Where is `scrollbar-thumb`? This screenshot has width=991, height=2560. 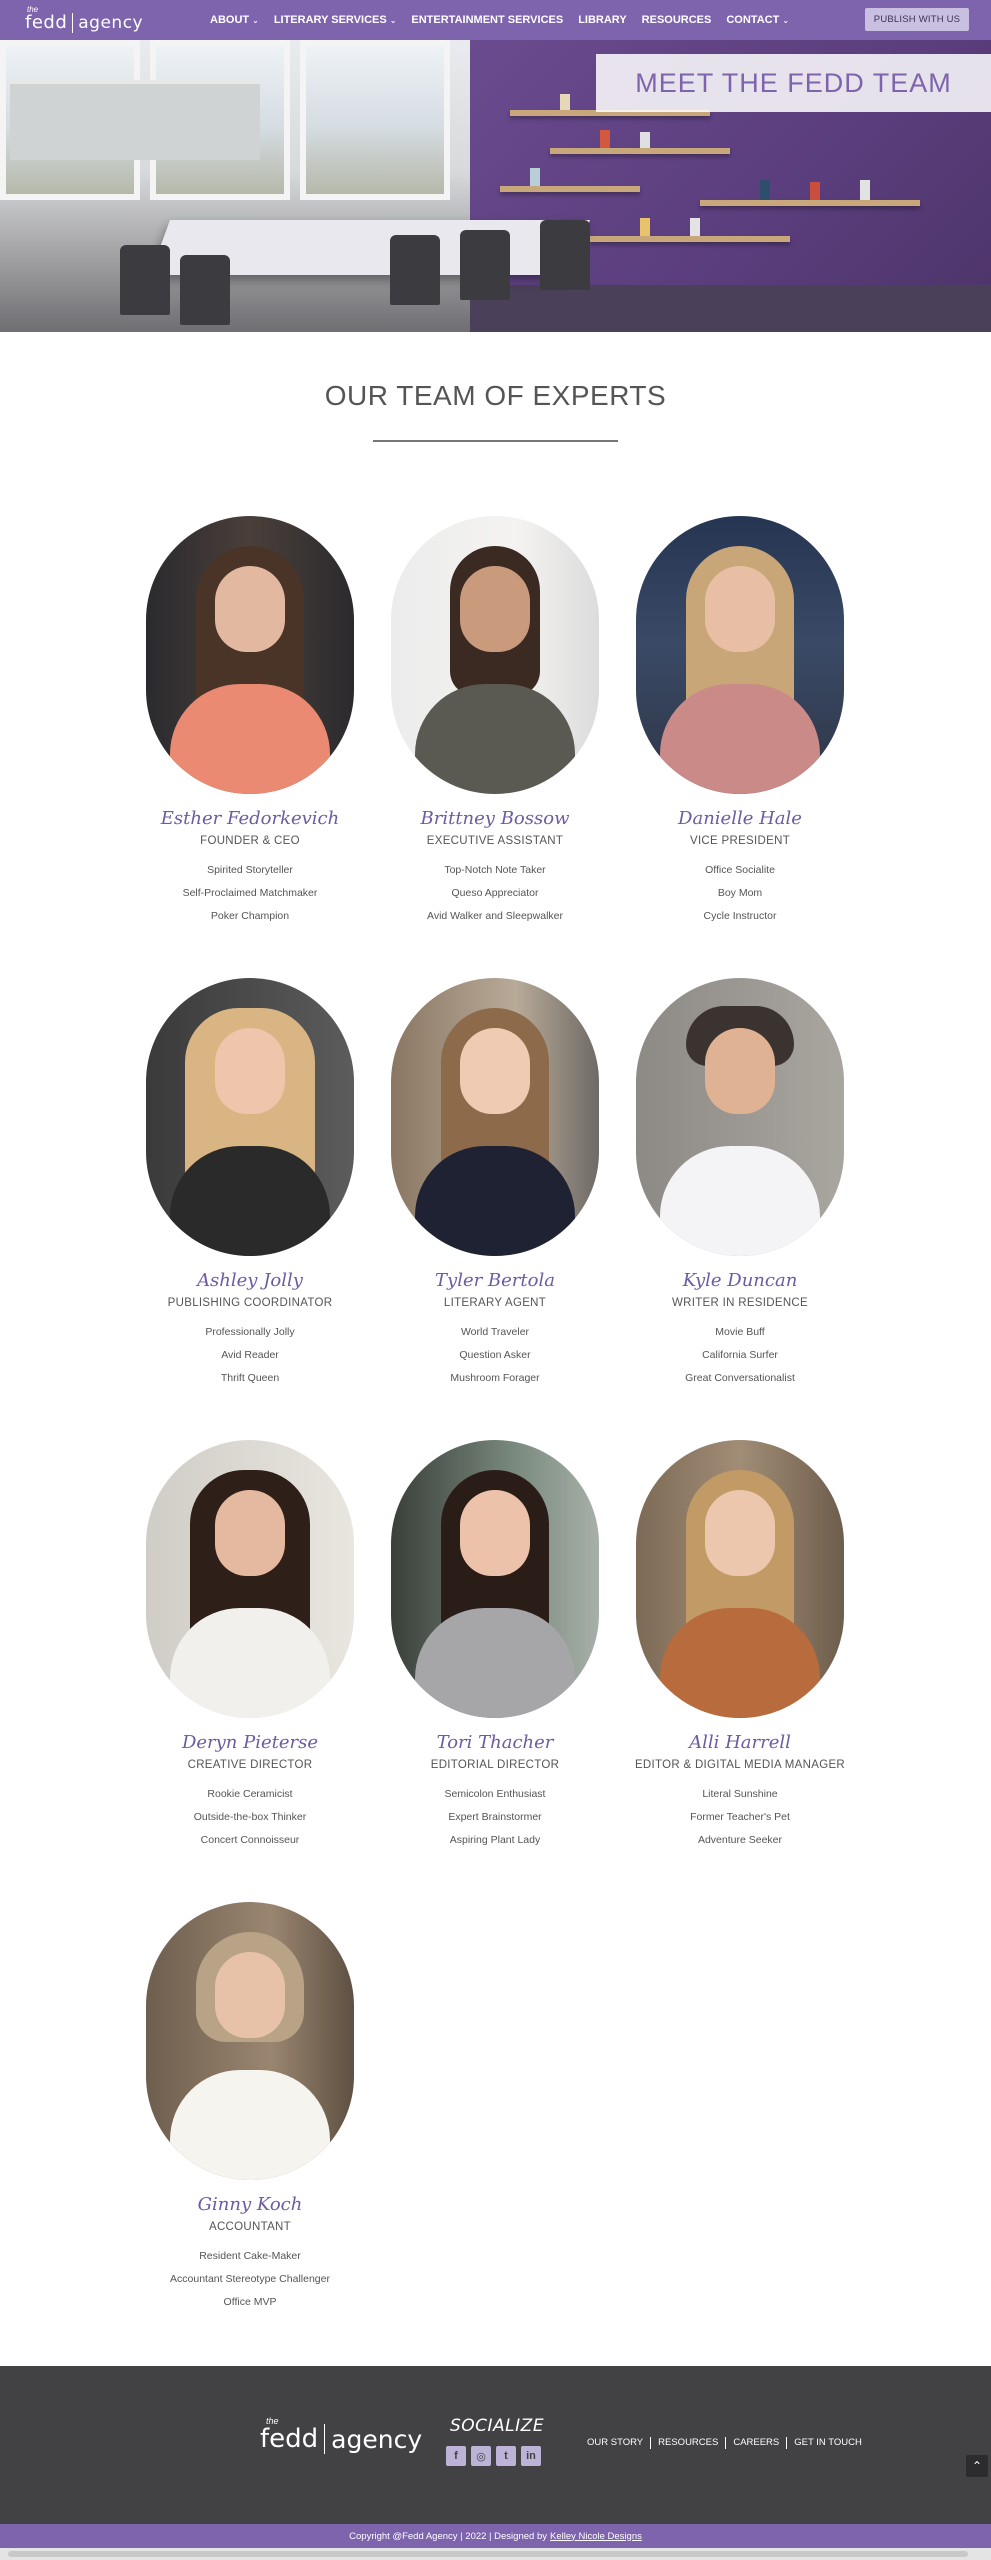
scrollbar-thumb is located at coordinates (488, 2554).